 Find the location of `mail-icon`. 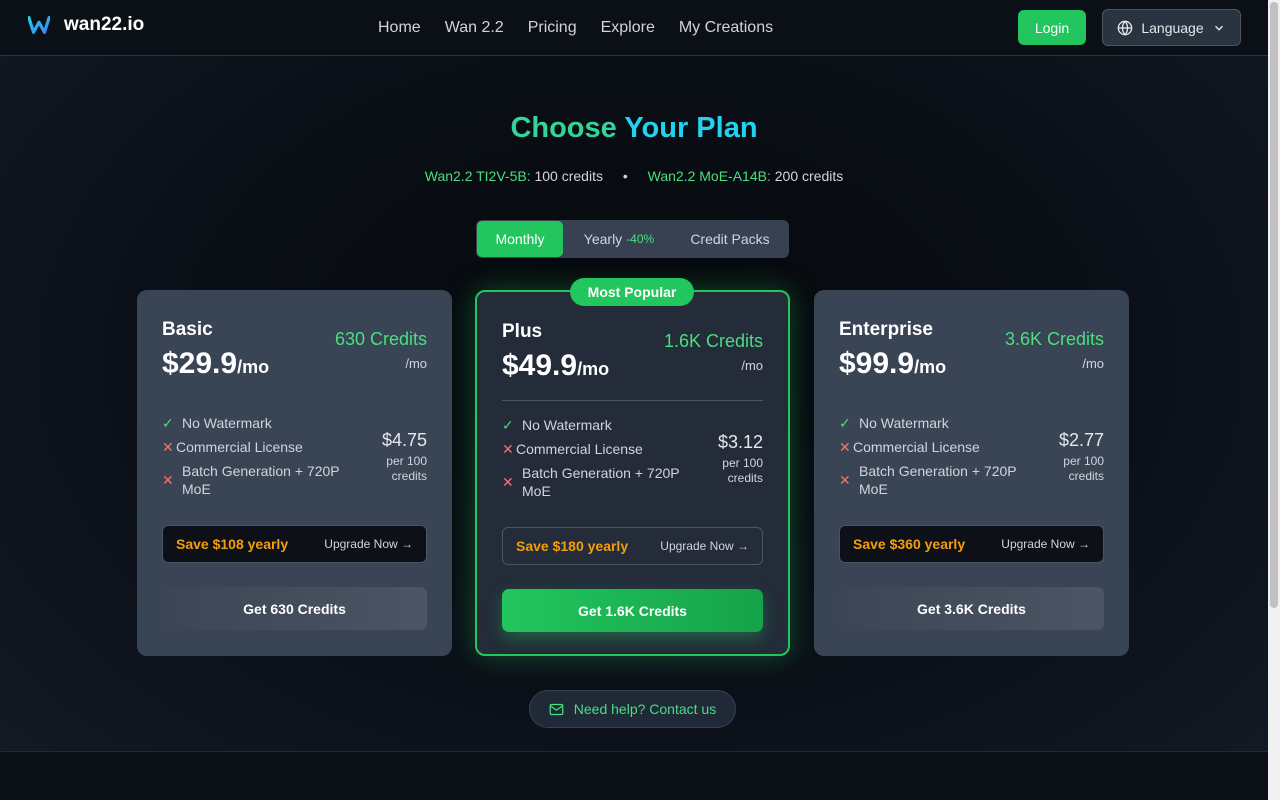

mail-icon is located at coordinates (556, 709).